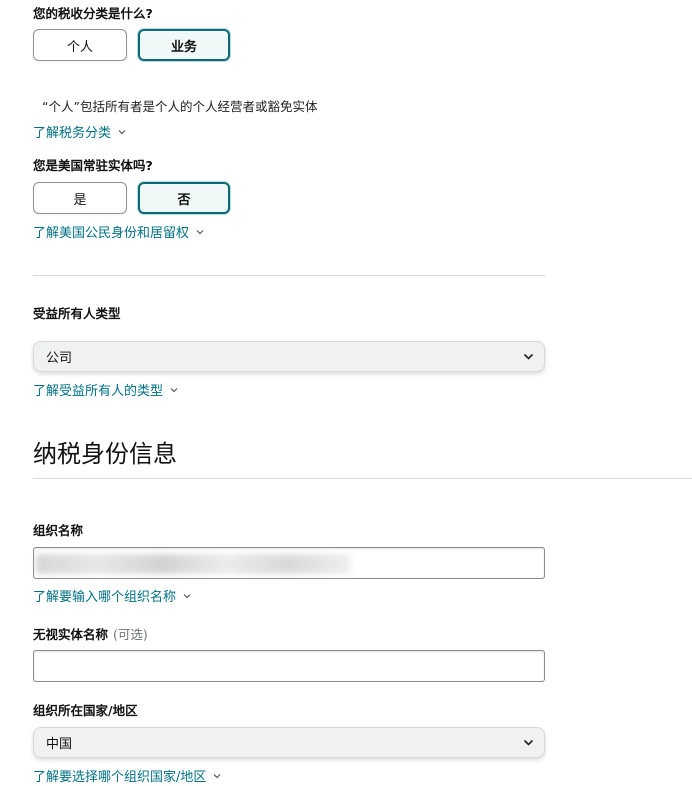  I want to click on disregarded-entity-input, so click(289, 666).